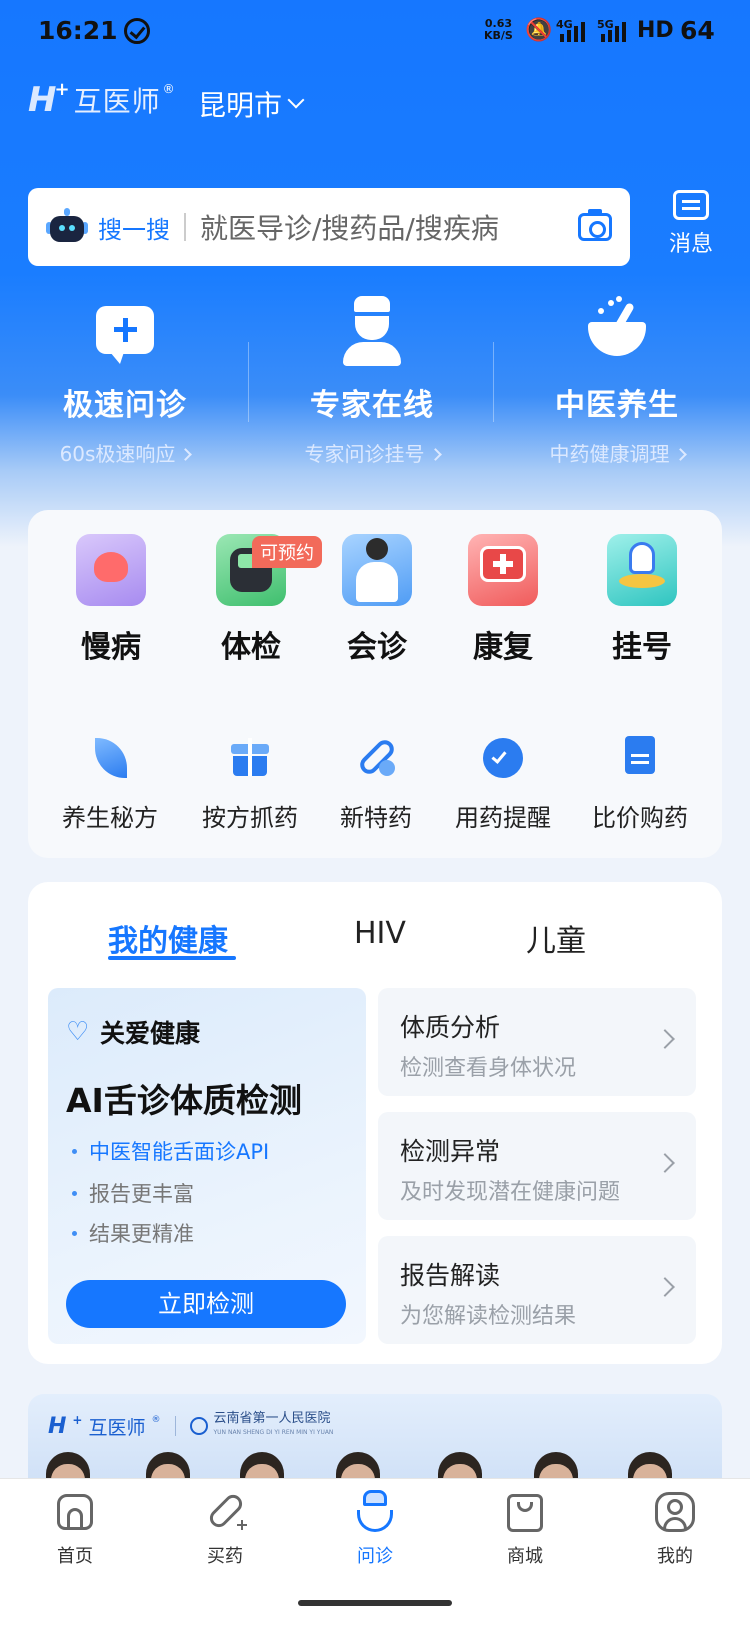  Describe the element at coordinates (62, 89) in the screenshot. I see `logo-plus: +` at that location.